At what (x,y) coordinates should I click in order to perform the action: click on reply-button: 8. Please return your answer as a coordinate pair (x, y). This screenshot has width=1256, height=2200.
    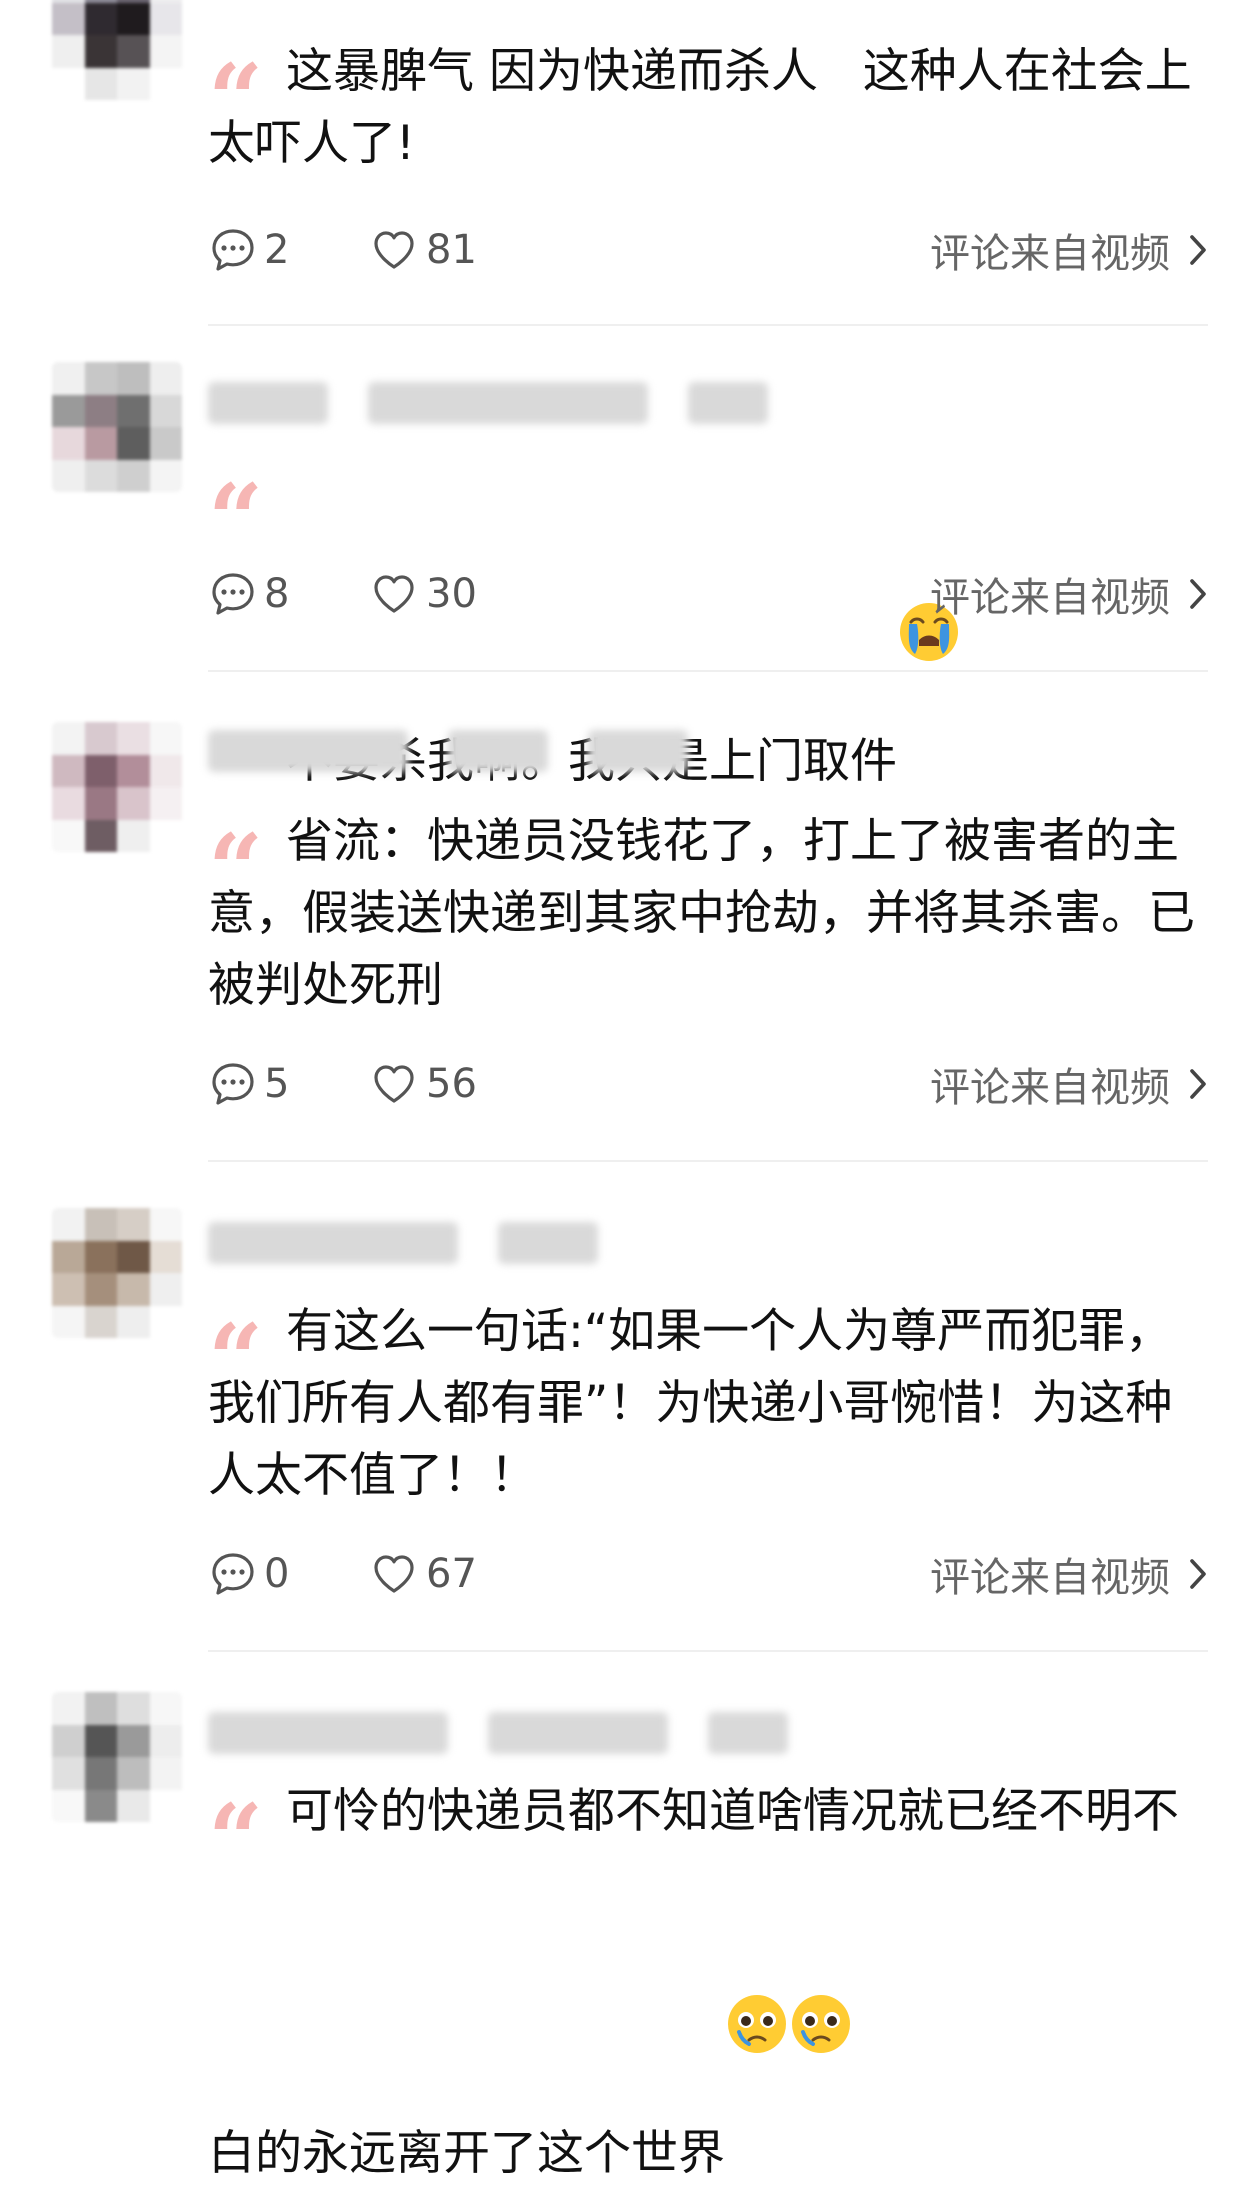
    Looking at the image, I should click on (248, 594).